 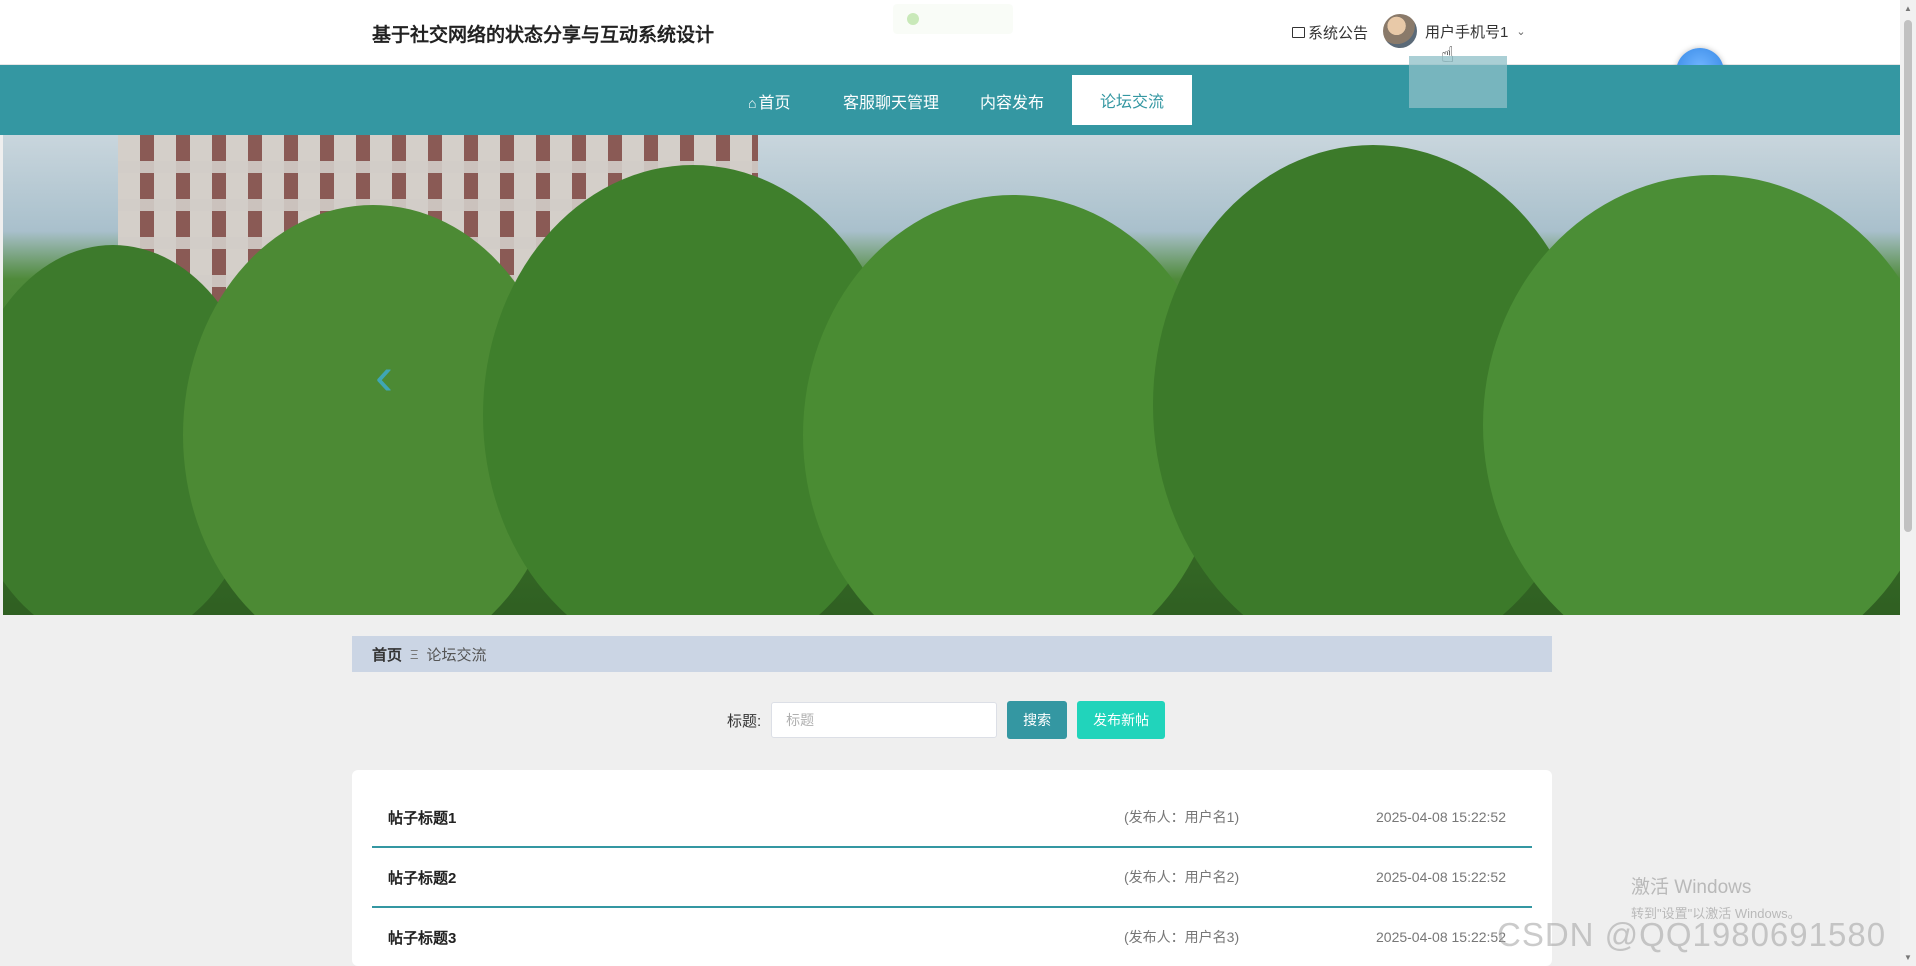 I want to click on search-button: 搜索, so click(x=1037, y=720).